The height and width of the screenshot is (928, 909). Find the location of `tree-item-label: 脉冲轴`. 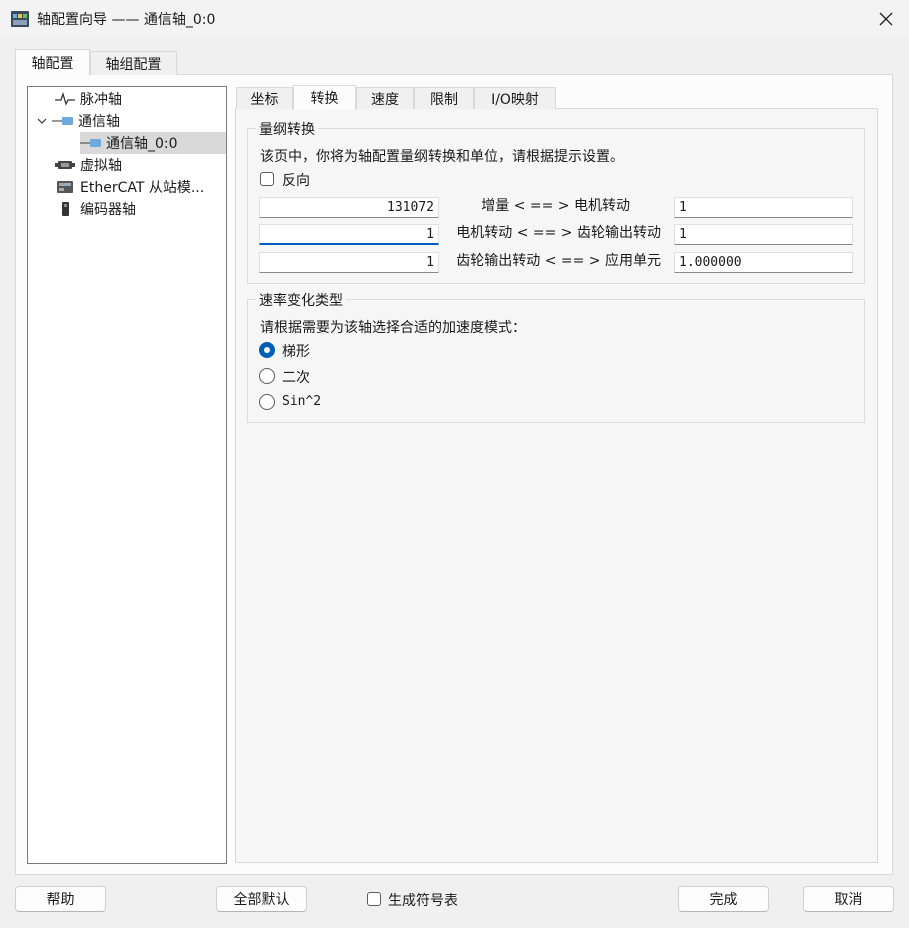

tree-item-label: 脉冲轴 is located at coordinates (101, 100).